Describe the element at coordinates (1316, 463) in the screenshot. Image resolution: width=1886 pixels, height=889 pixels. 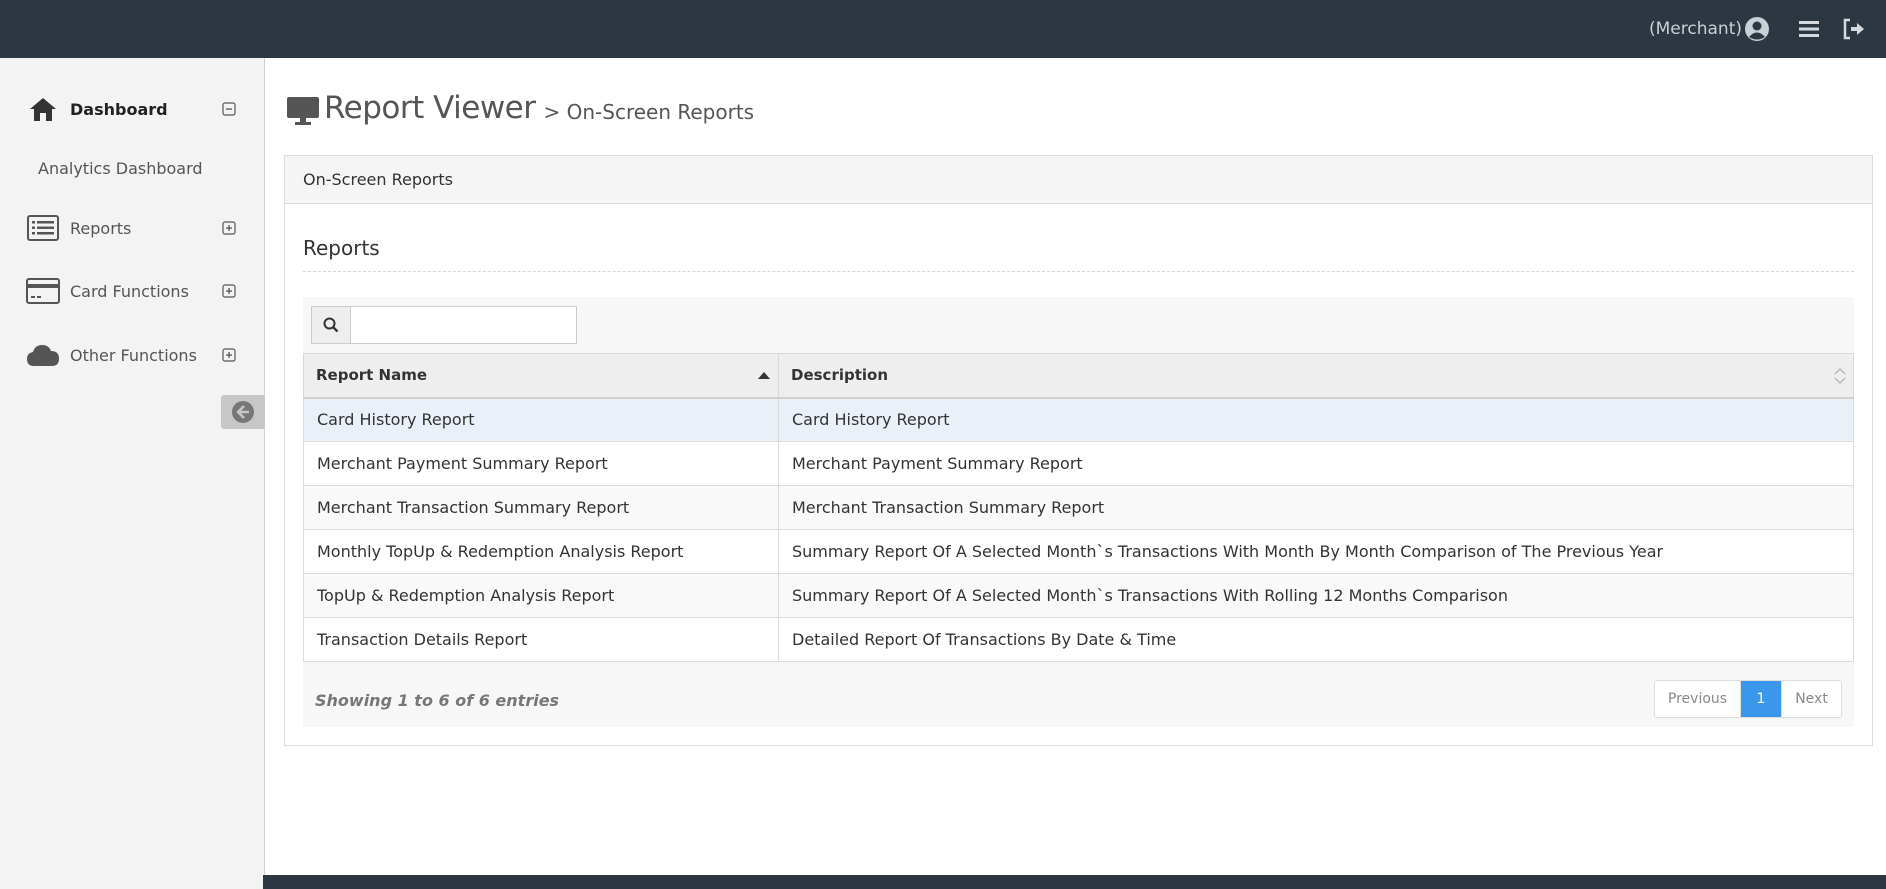
I see `description-cell: Merchant Payment Summary Report` at that location.